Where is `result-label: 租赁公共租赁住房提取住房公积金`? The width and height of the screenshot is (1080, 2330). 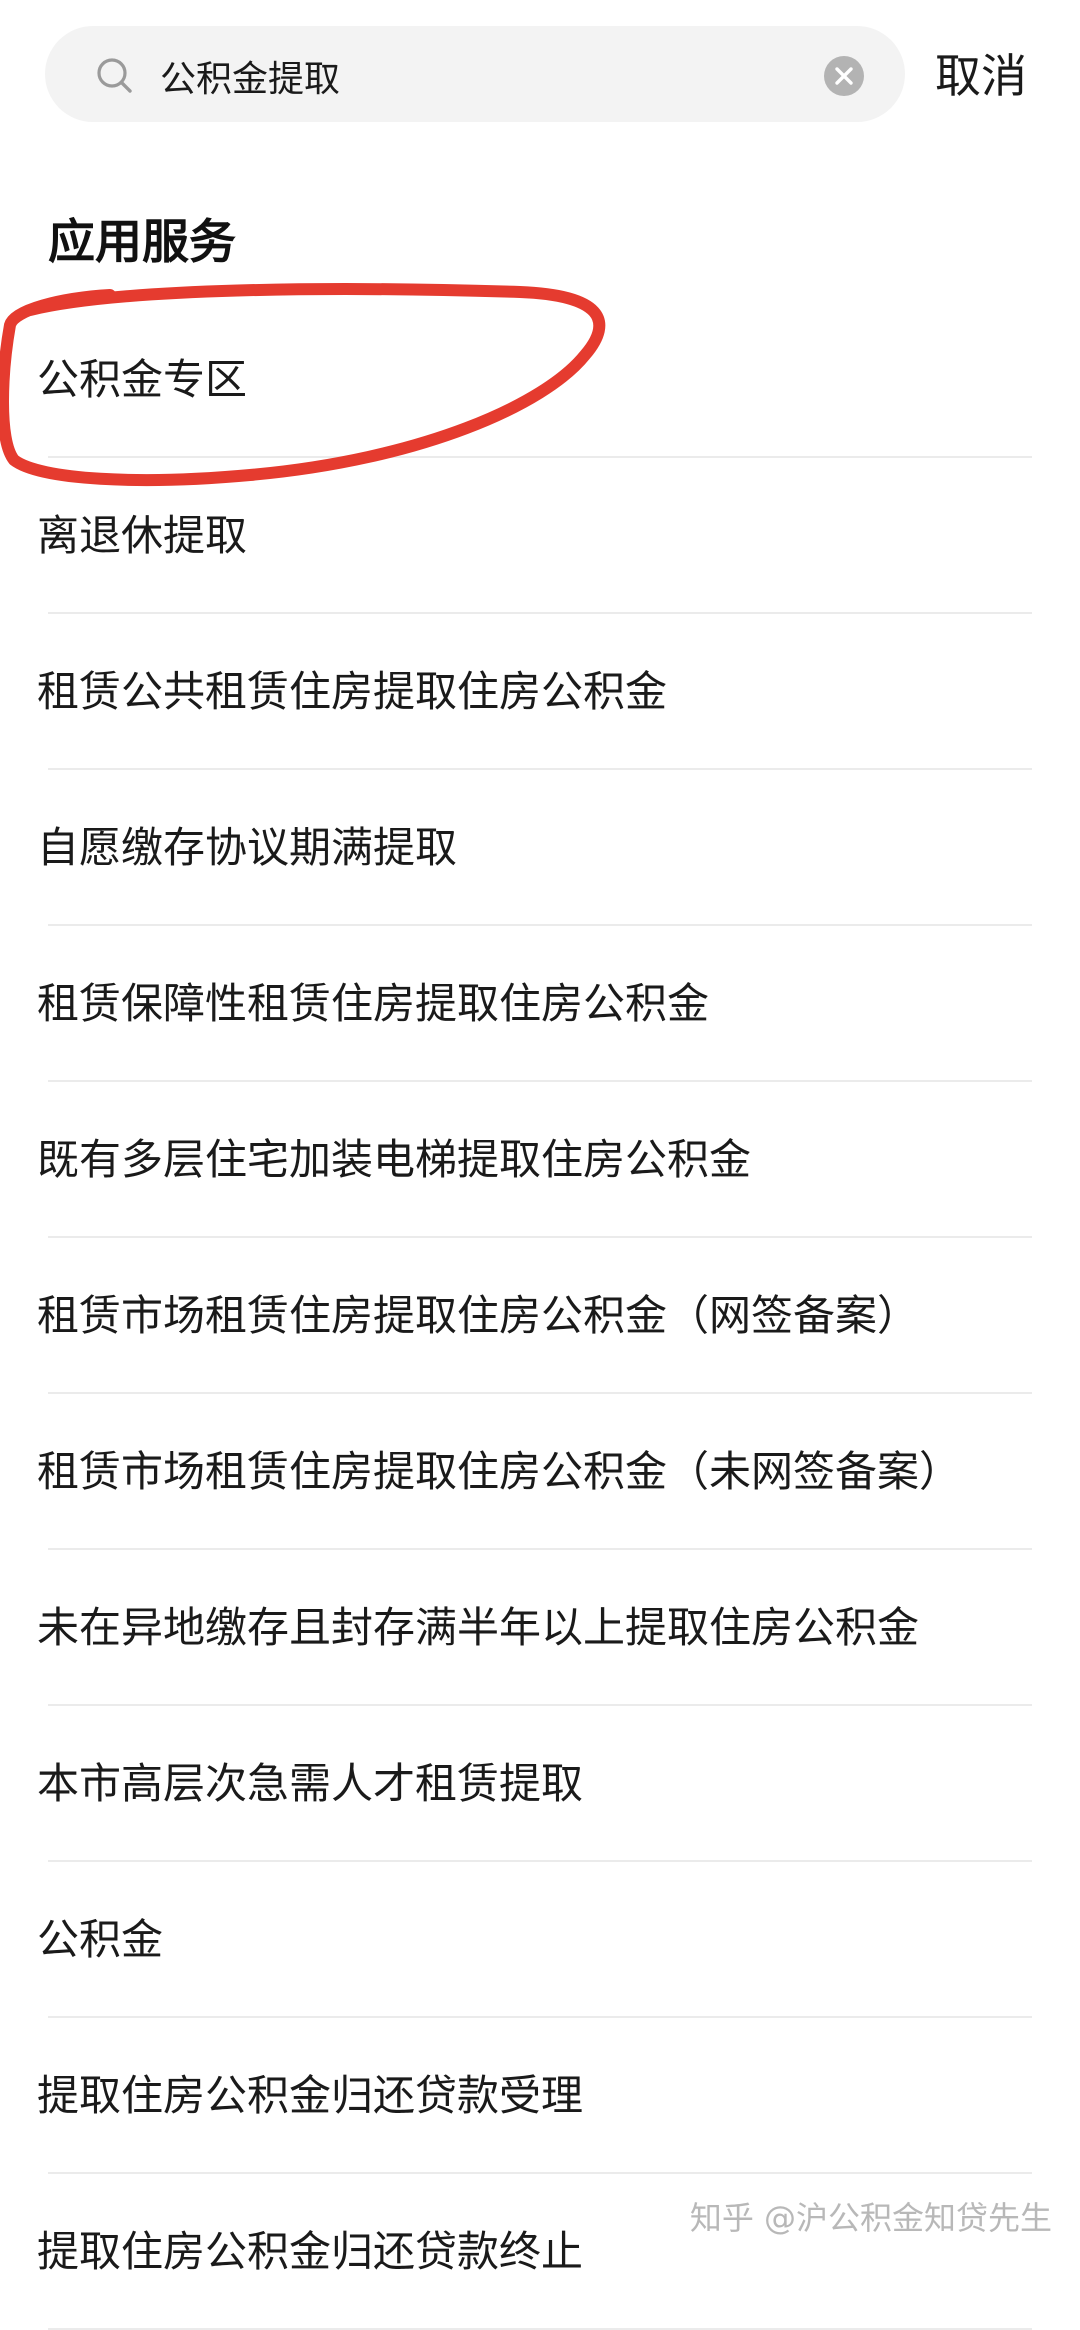 result-label: 租赁公共租赁住房提取住房公积金 is located at coordinates (352, 691).